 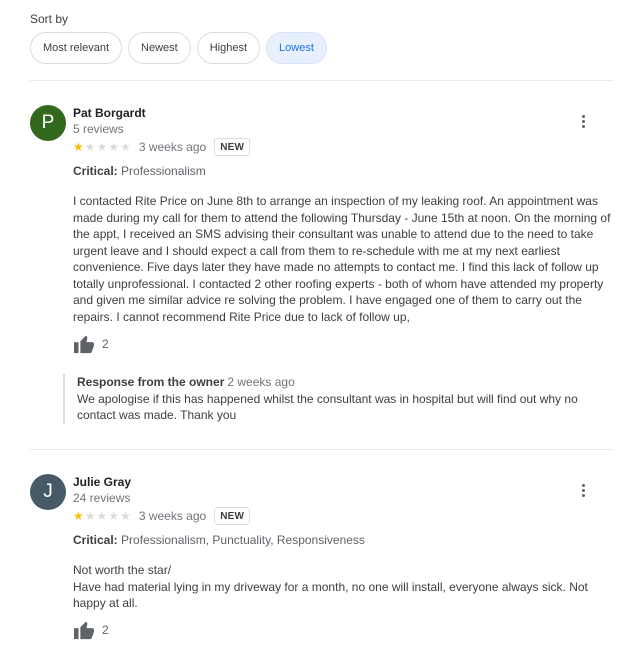 What do you see at coordinates (151, 382) in the screenshot?
I see `owner-response-label: Response from the owner` at bounding box center [151, 382].